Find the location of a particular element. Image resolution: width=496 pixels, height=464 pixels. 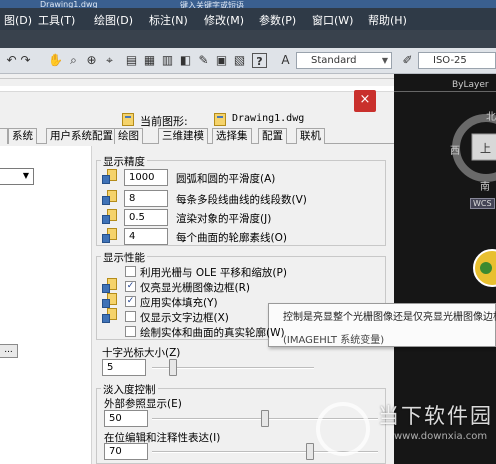

help-icon: ? is located at coordinates (259, 60).